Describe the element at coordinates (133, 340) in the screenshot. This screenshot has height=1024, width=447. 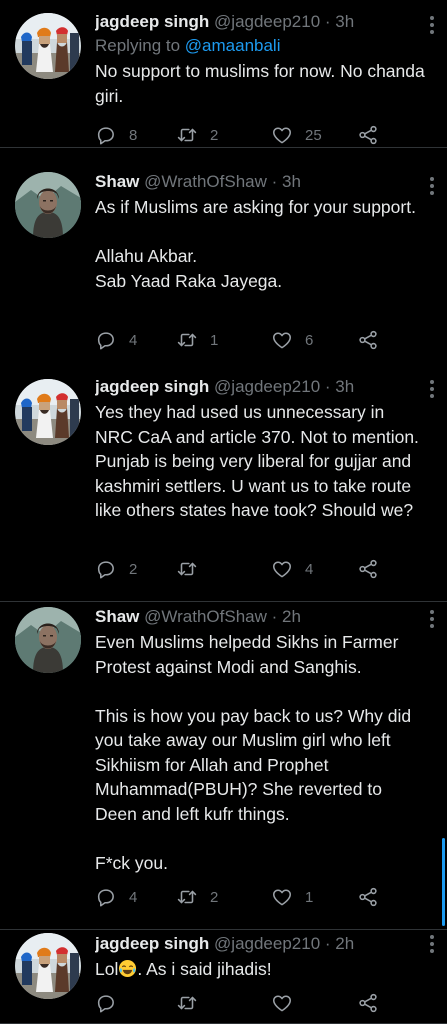
I see `reply-count: 4` at that location.